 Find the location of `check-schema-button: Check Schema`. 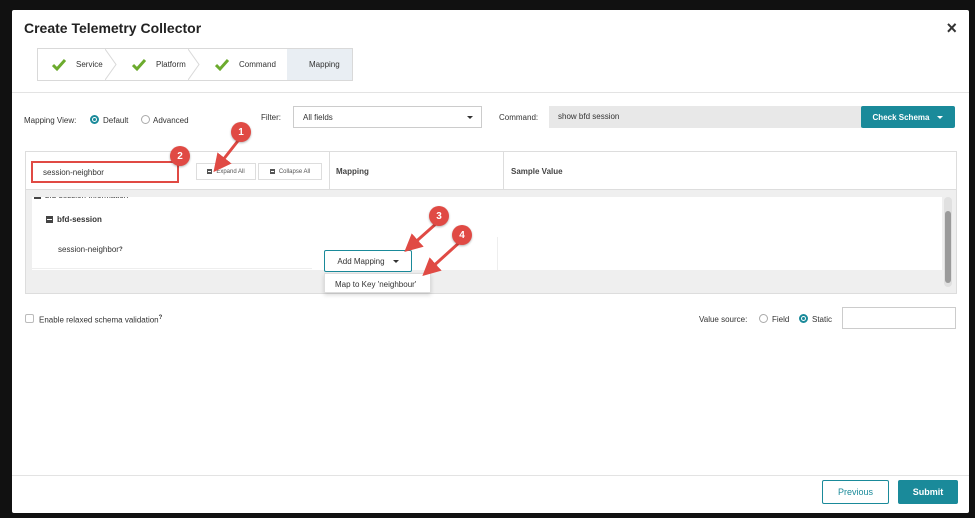

check-schema-button: Check Schema is located at coordinates (908, 117).